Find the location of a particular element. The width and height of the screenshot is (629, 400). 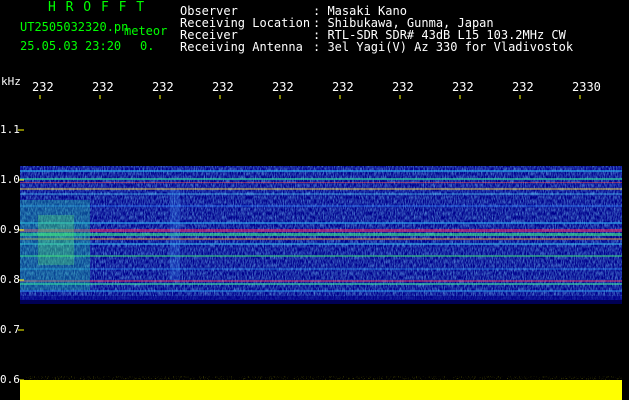

y-unit-label: kHz is located at coordinates (11, 81).